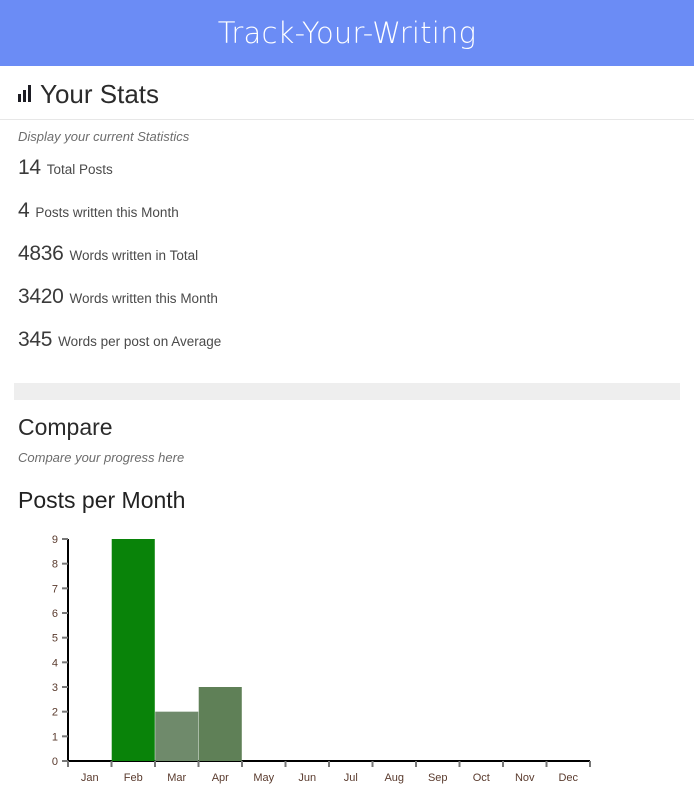 The width and height of the screenshot is (694, 803). Describe the element at coordinates (55, 762) in the screenshot. I see `svg-text: 0` at that location.